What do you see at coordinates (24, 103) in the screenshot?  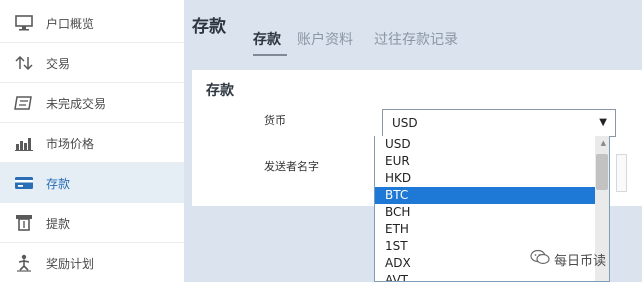 I see `pending-orders-icon` at bounding box center [24, 103].